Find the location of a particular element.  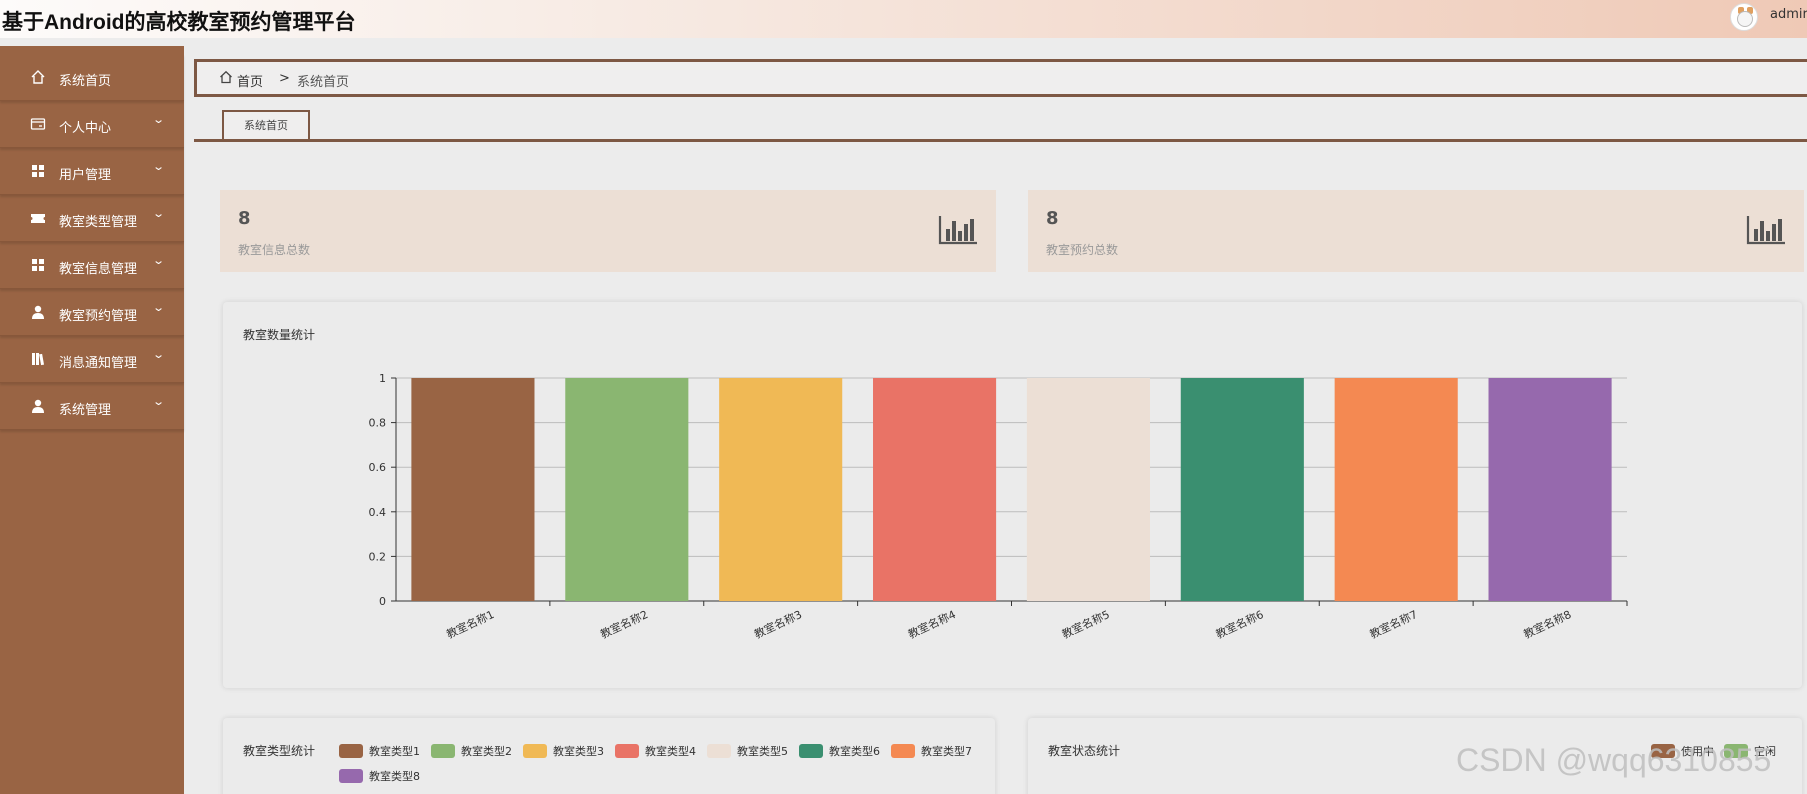

y-tick-label: 0.2 is located at coordinates (378, 556).